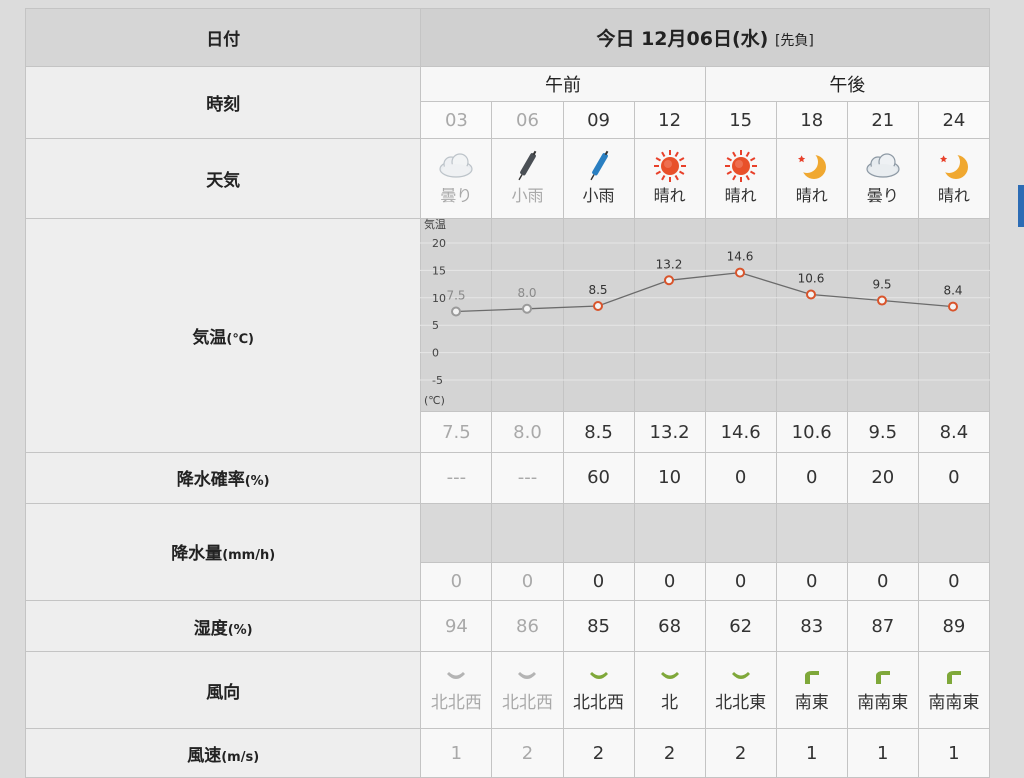 The height and width of the screenshot is (778, 1024). I want to click on precip-probability-cell: 60, so click(598, 477).